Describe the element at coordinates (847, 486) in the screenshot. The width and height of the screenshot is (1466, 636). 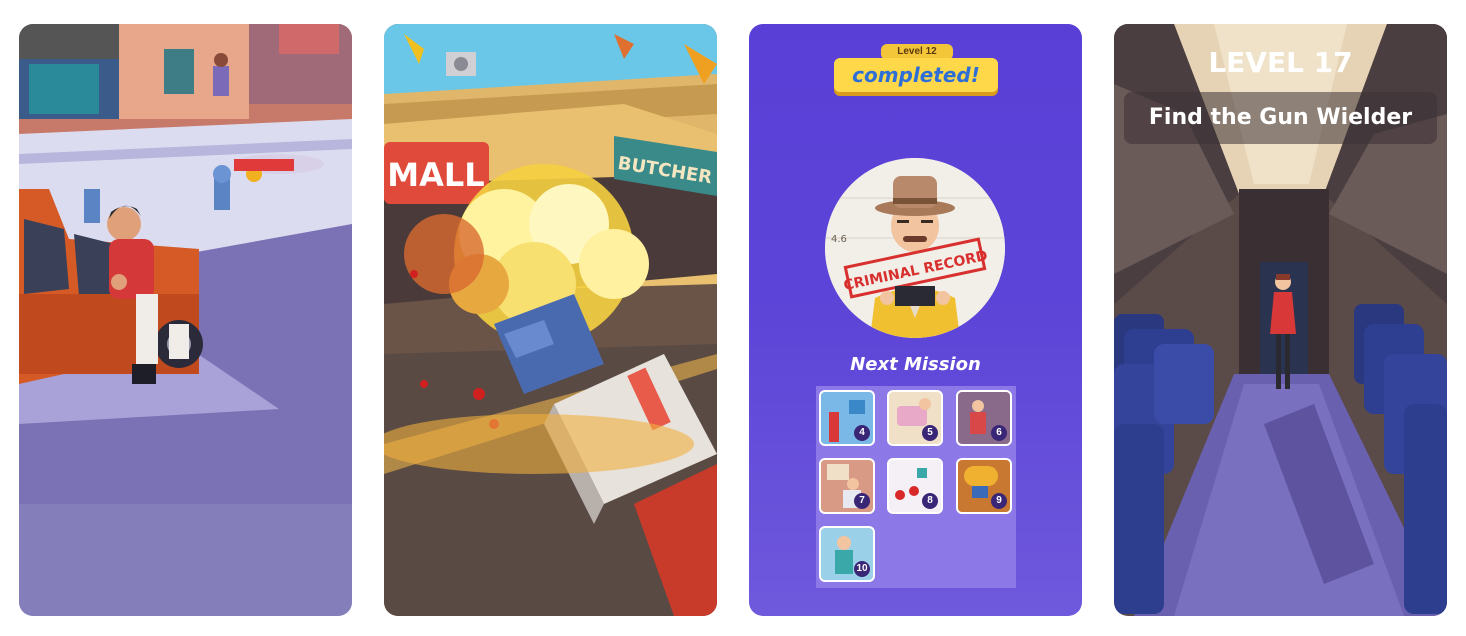
I see `mission-tile: 7` at that location.